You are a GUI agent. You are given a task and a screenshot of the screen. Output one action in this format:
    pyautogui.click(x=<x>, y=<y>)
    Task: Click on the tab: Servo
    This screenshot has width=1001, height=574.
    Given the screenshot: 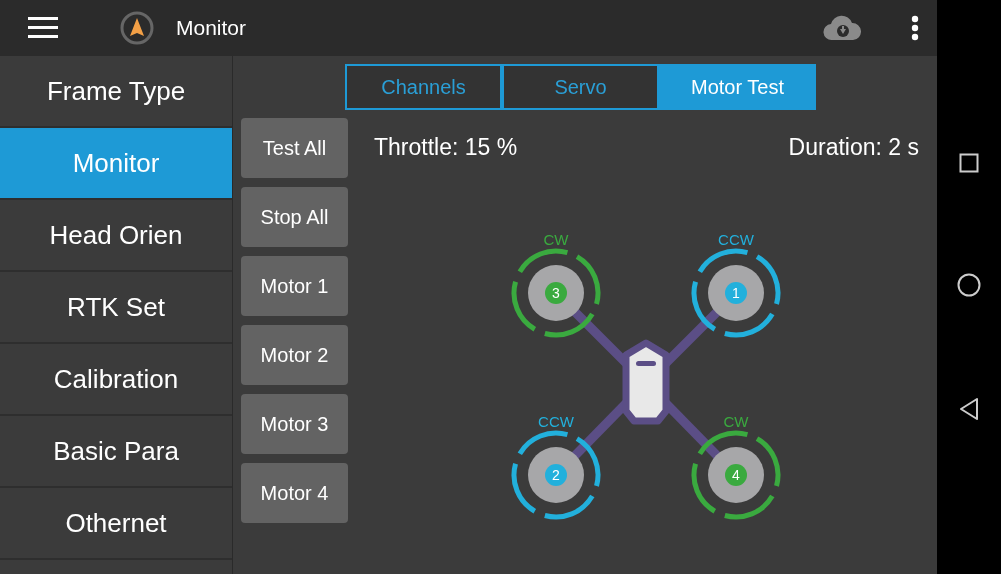 What is the action you would take?
    pyautogui.click(x=580, y=87)
    